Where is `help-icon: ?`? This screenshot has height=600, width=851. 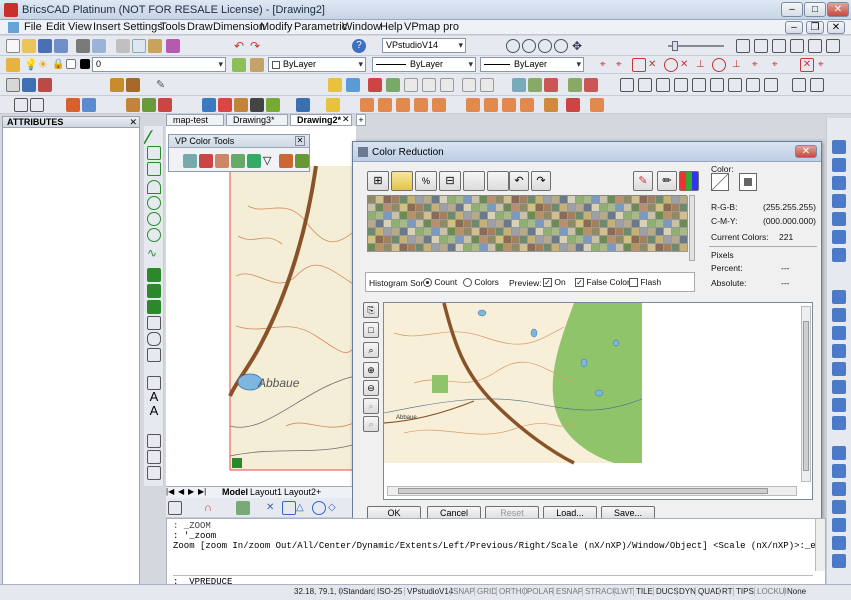
help-icon: ? is located at coordinates (359, 46).